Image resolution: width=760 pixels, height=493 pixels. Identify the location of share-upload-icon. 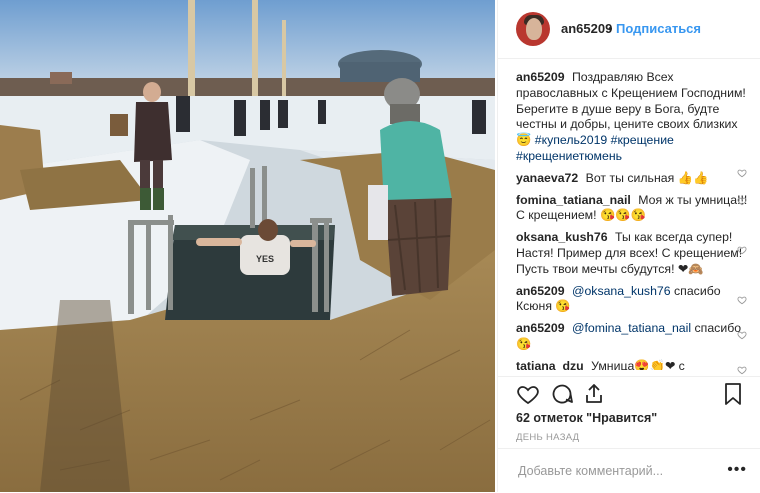
(594, 394).